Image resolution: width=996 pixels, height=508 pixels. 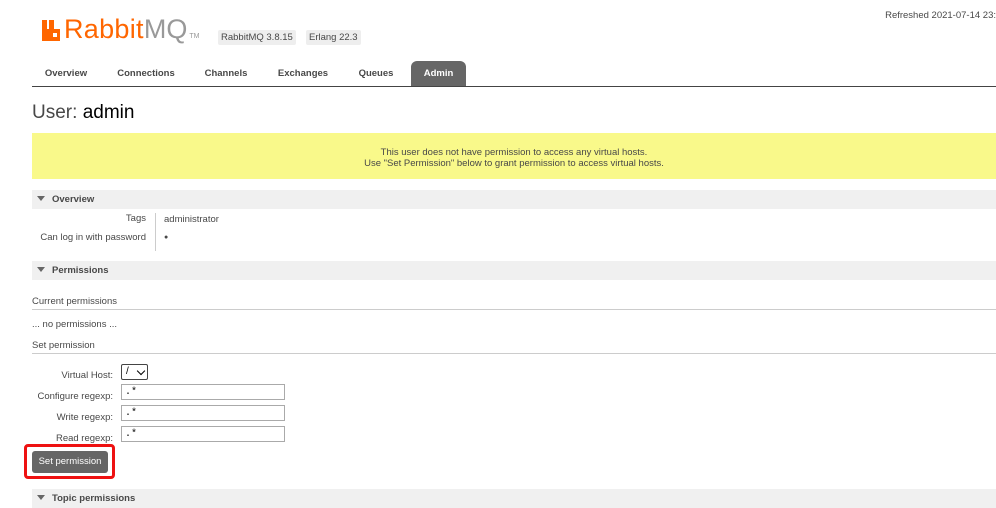 I want to click on configure-regexp-label: Configure regexp:, so click(x=75, y=396).